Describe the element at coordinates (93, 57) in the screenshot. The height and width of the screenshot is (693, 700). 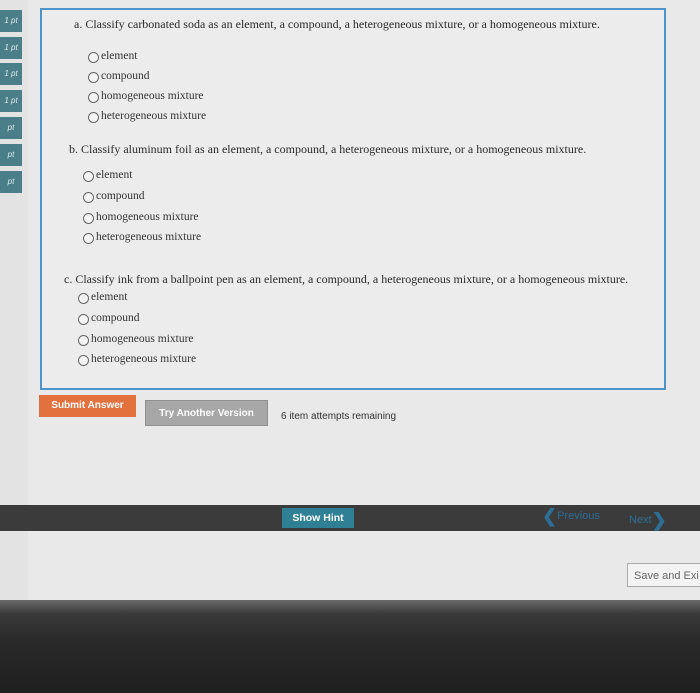
I see `radio-a-element` at that location.